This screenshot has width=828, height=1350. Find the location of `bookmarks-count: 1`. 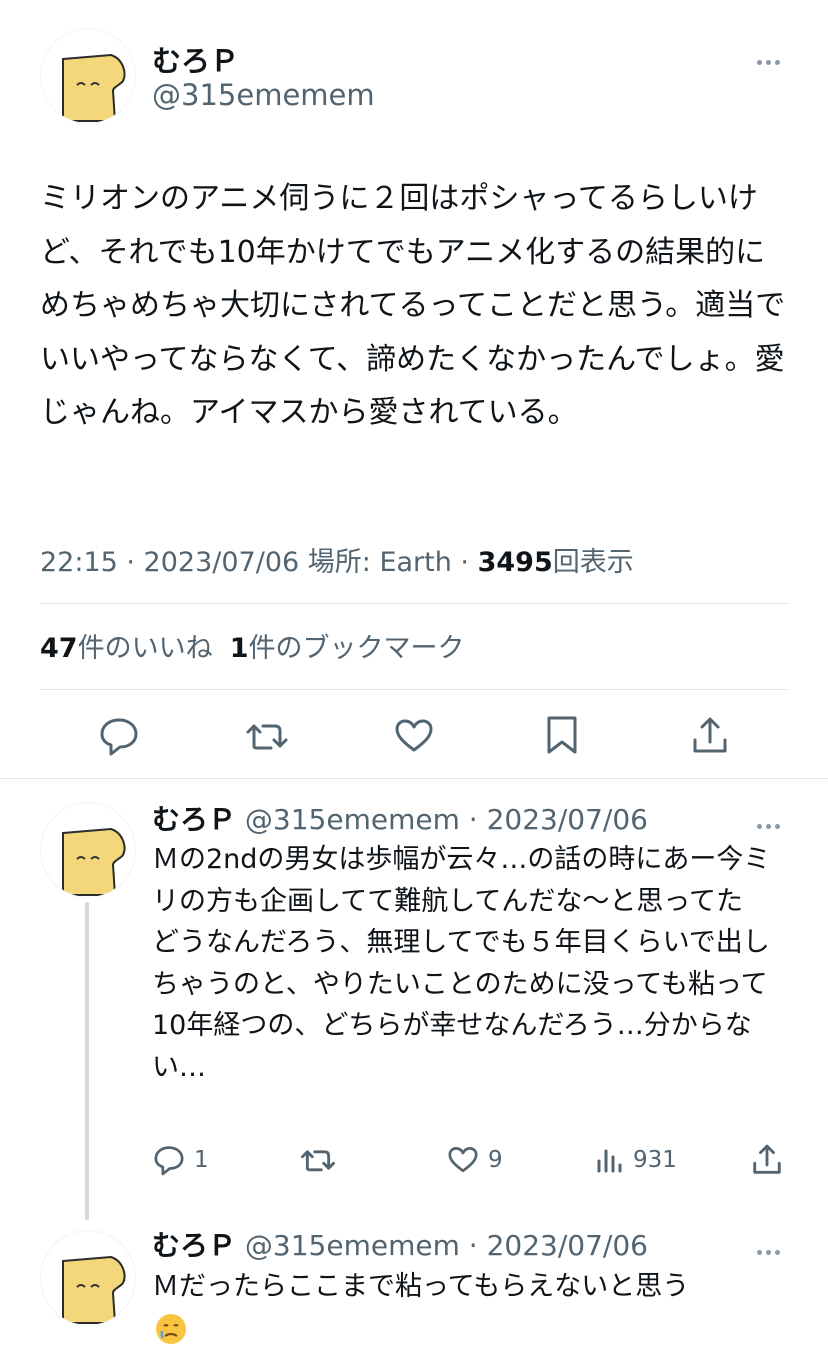

bookmarks-count: 1 is located at coordinates (239, 648).